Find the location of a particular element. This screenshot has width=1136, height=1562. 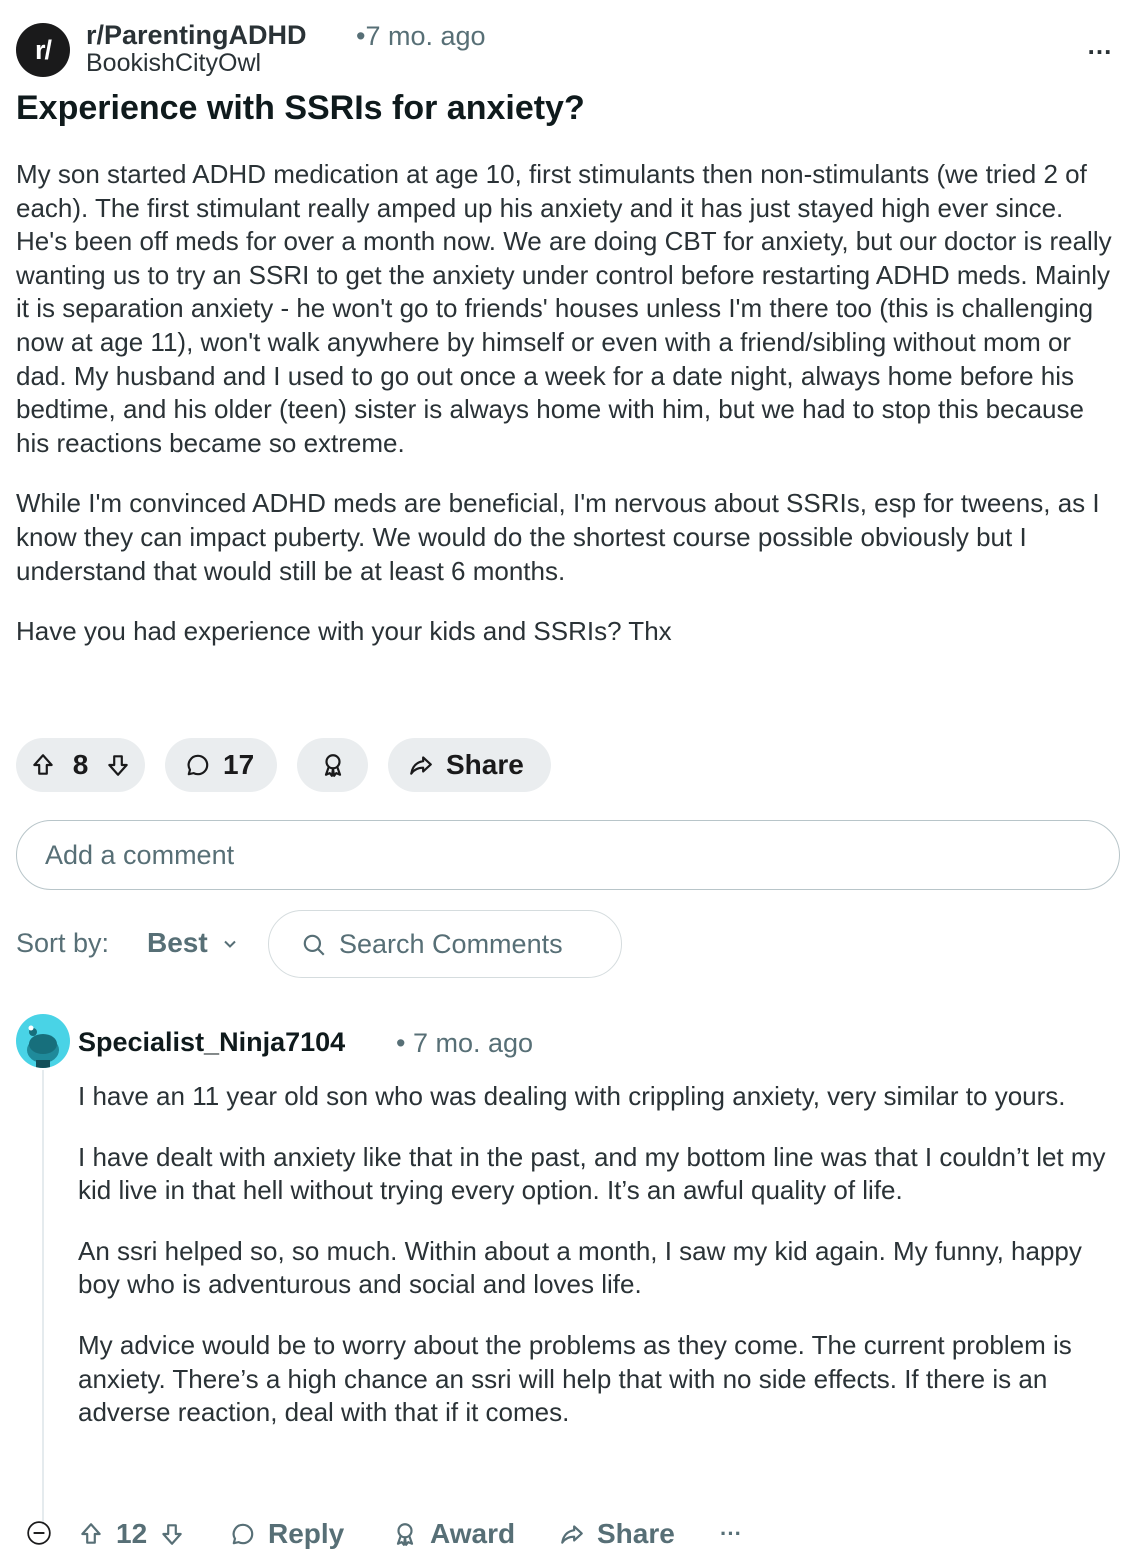

comment-share-button: Share is located at coordinates (617, 1534).